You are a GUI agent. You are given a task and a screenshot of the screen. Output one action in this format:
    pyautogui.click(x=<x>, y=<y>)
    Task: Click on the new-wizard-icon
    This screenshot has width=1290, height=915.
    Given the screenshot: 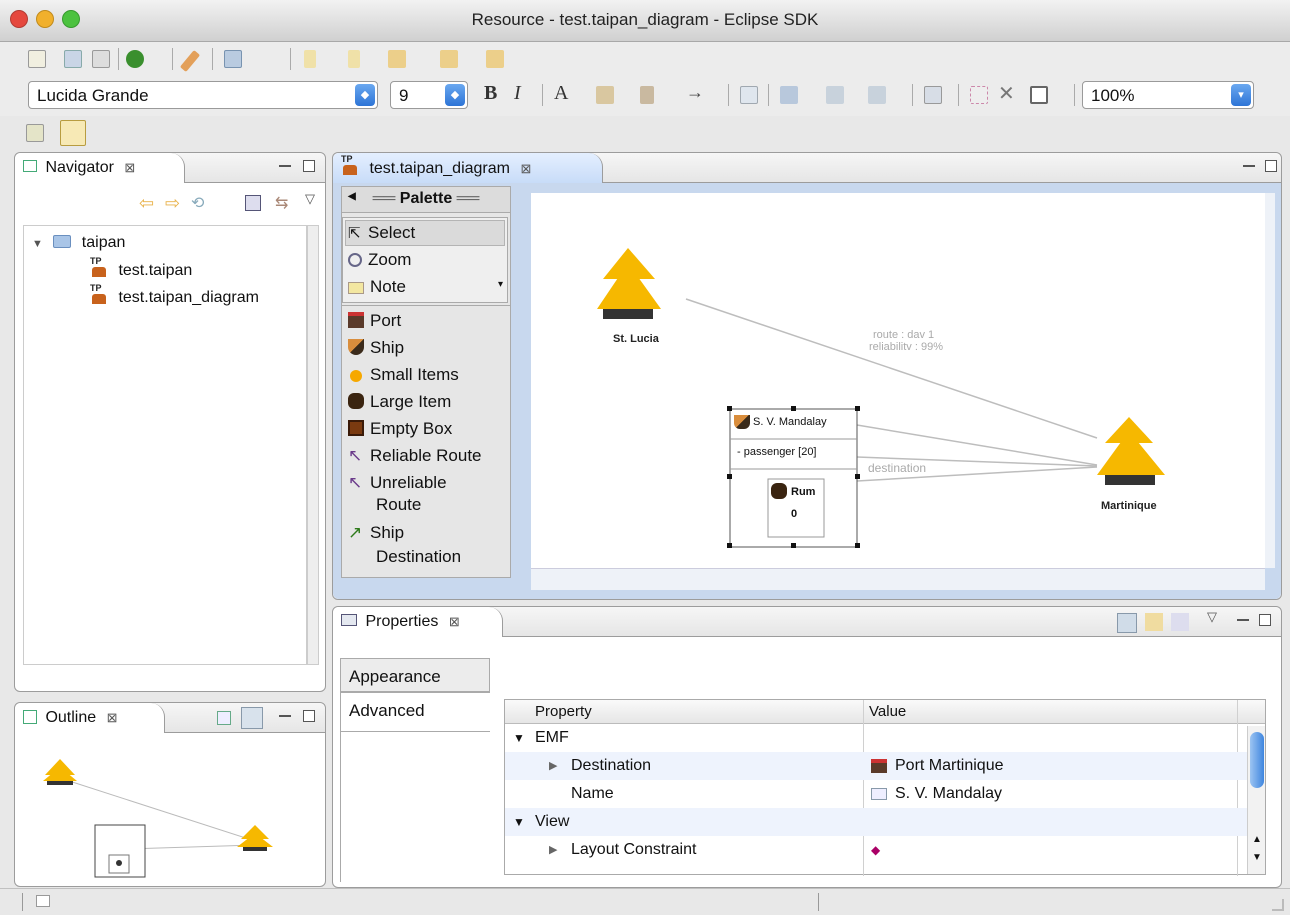 What is the action you would take?
    pyautogui.click(x=37, y=59)
    